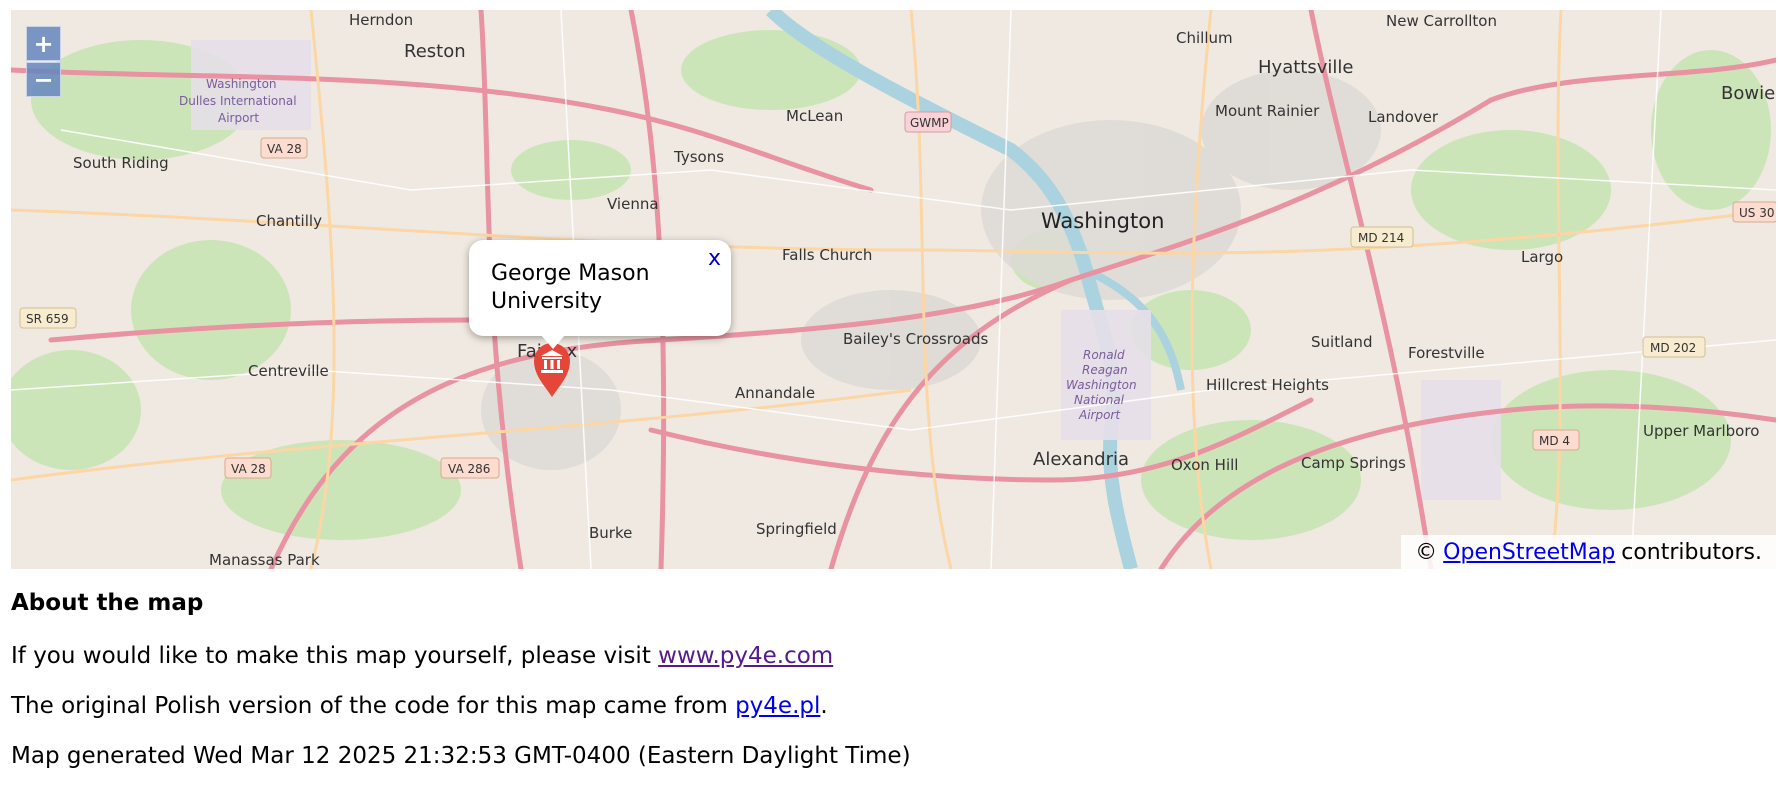 The image size is (1778, 807). What do you see at coordinates (43, 79) in the screenshot?
I see `zoom-out-button: −` at bounding box center [43, 79].